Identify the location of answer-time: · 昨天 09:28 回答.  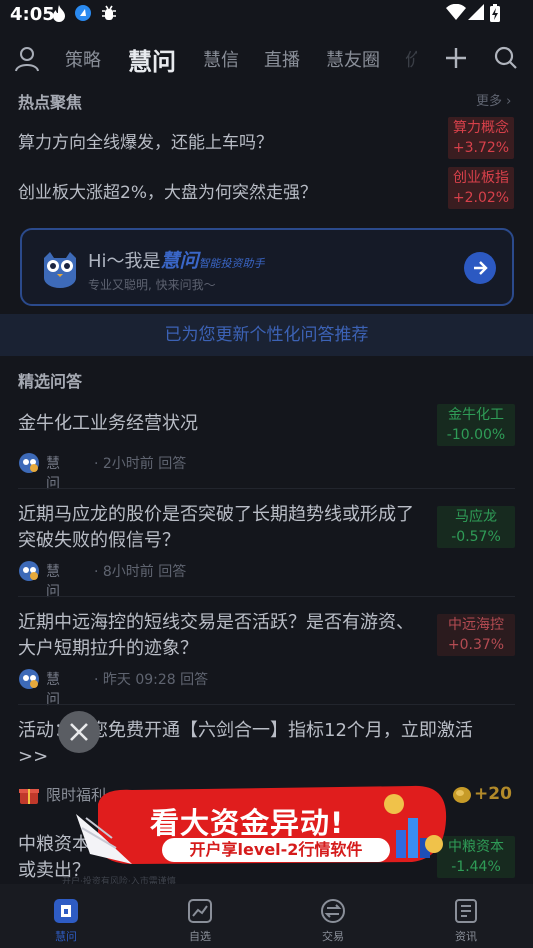
(151, 680).